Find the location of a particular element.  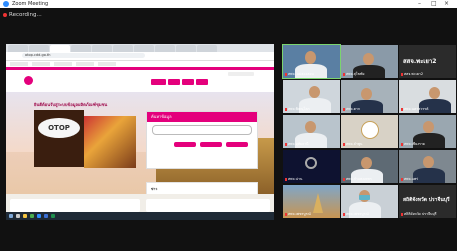

participant-tile: สพจ.แพร่ is located at coordinates (427, 166).